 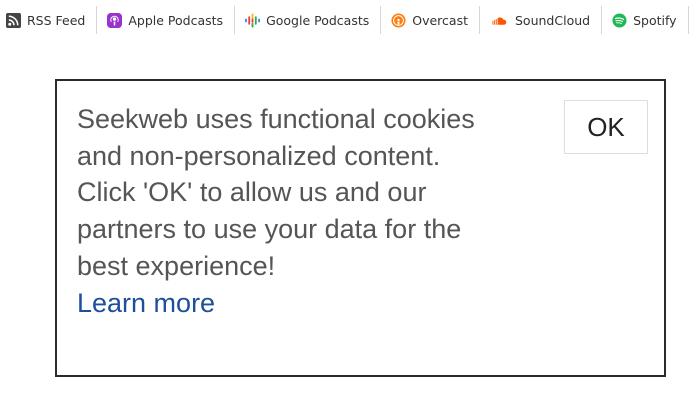 I want to click on spotify-link: Spotify, so click(x=644, y=20).